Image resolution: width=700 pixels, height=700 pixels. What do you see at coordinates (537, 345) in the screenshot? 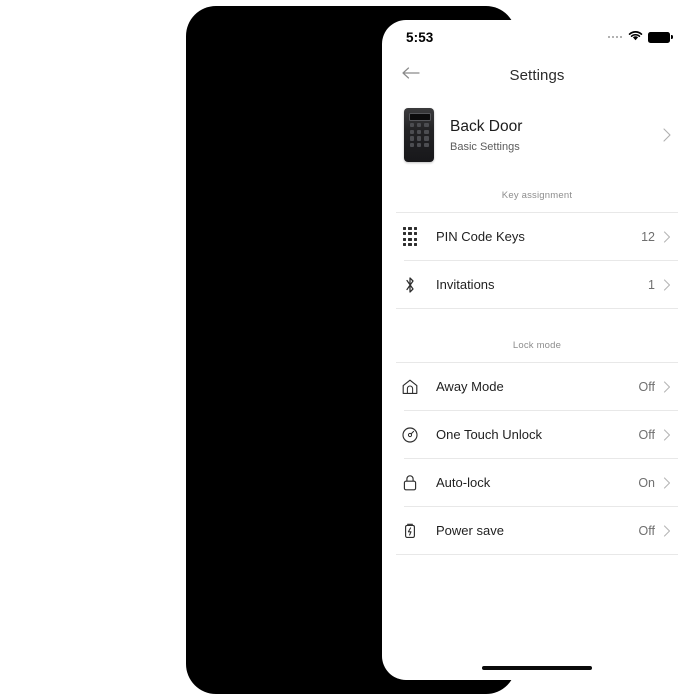
I see `section-header-lock-mode: Lock mode` at bounding box center [537, 345].